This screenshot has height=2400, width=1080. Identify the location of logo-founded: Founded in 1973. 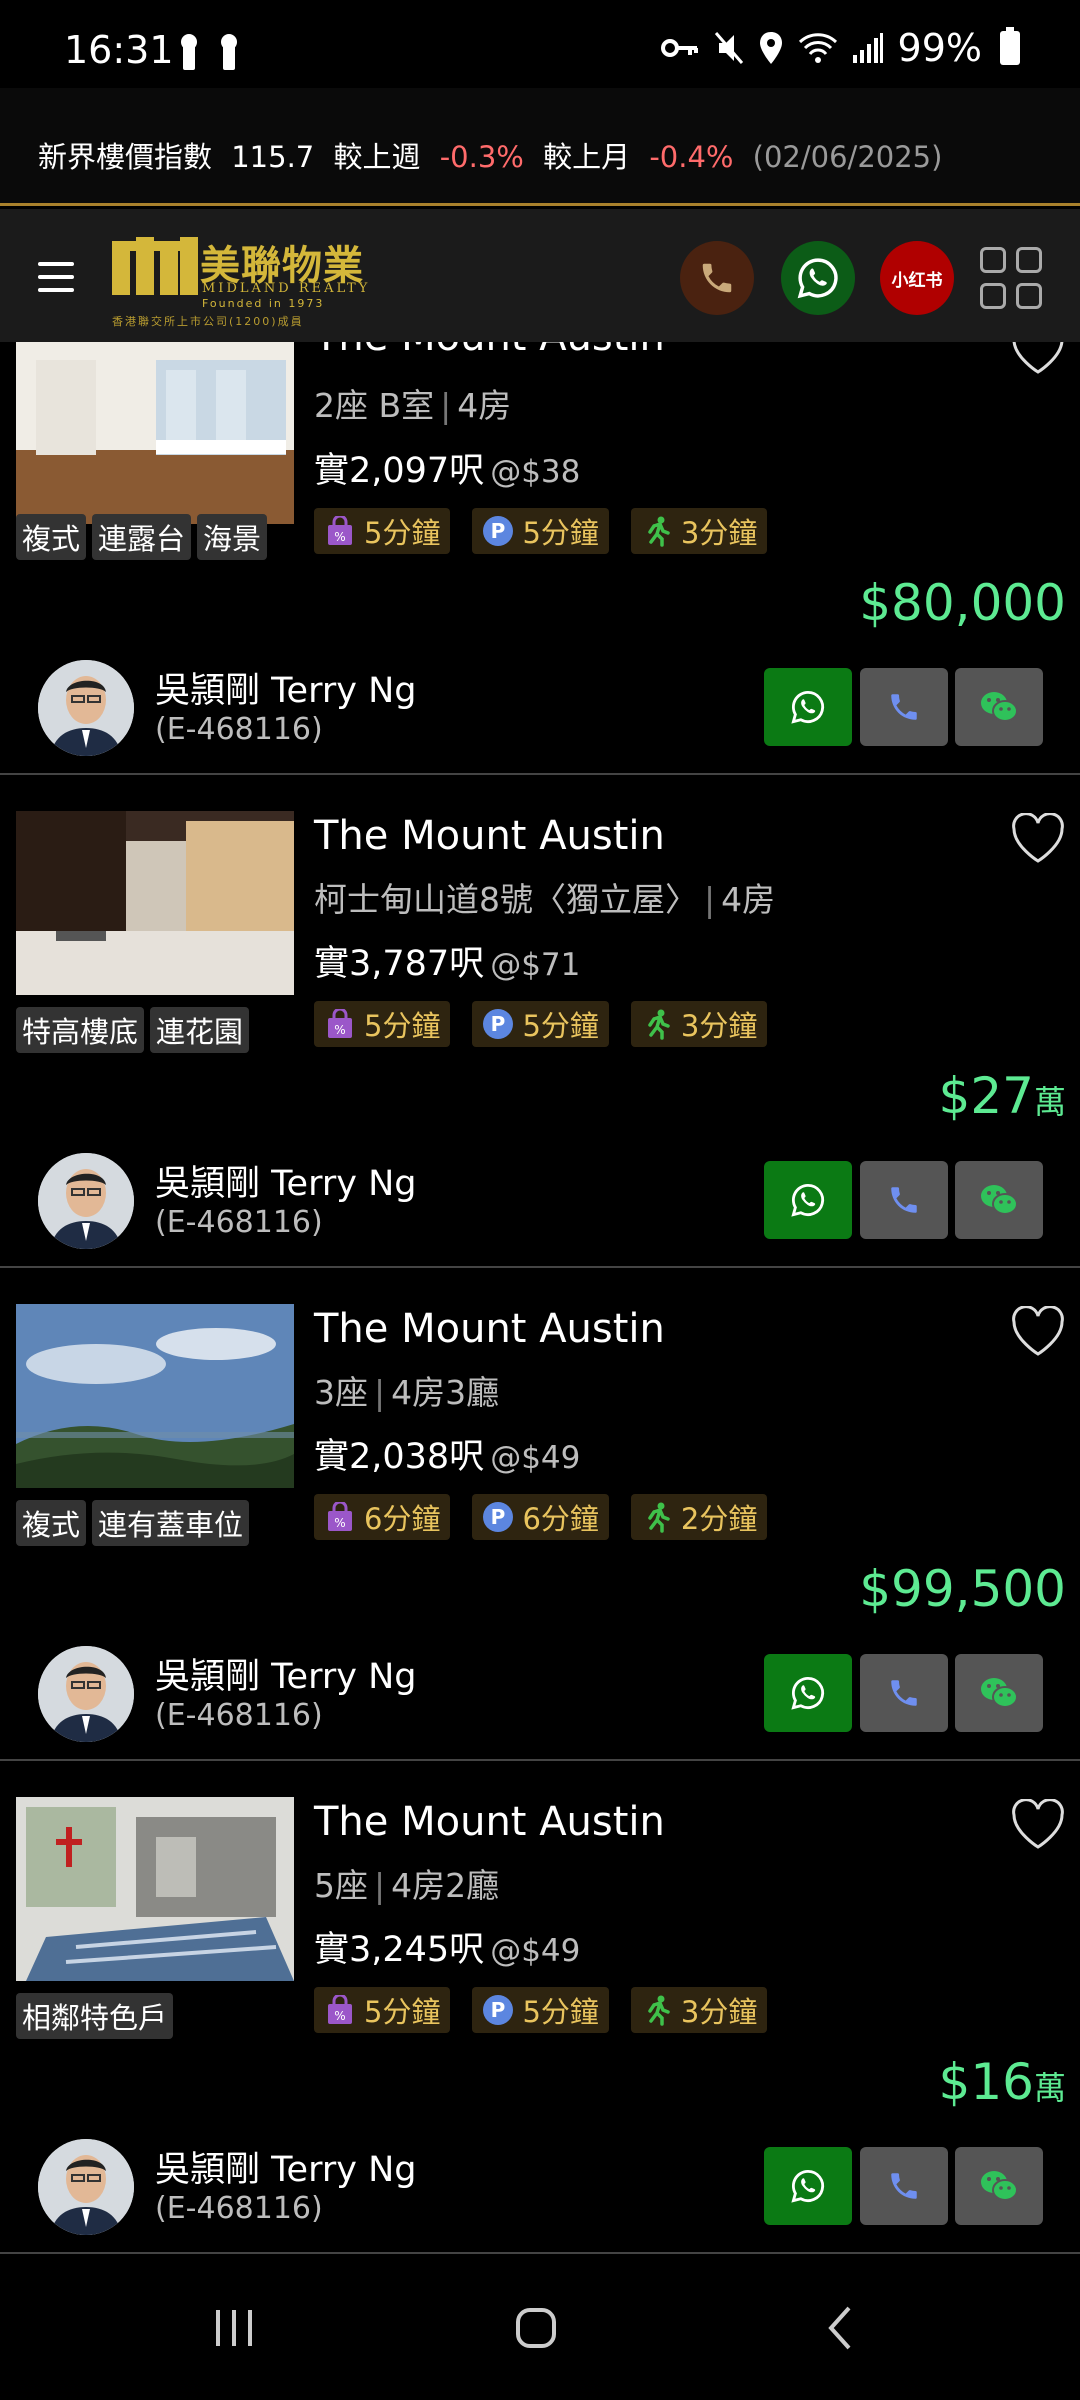
(263, 303).